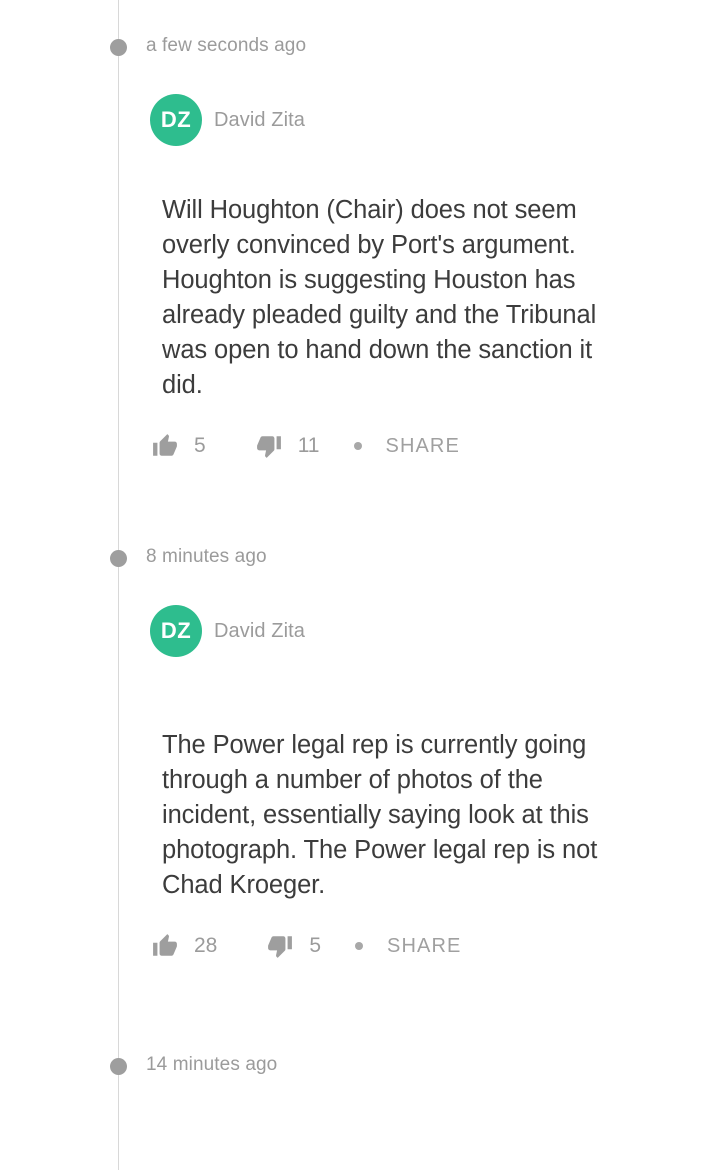 The image size is (720, 1170). What do you see at coordinates (360, 1070) in the screenshot?
I see `comment-timestamp-row: 14 minutes ago` at bounding box center [360, 1070].